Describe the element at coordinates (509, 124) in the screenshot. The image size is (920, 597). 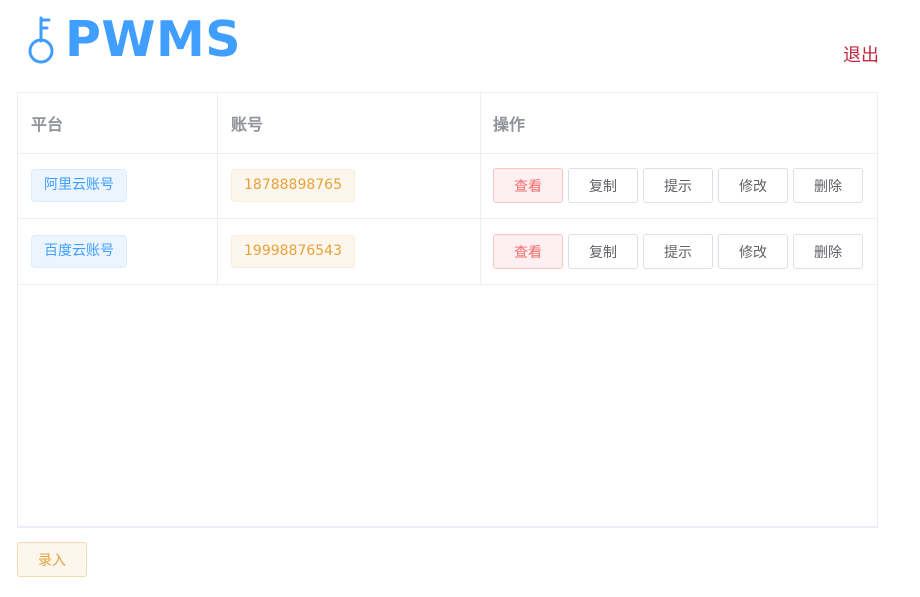
I see `header-actions: 操作` at that location.